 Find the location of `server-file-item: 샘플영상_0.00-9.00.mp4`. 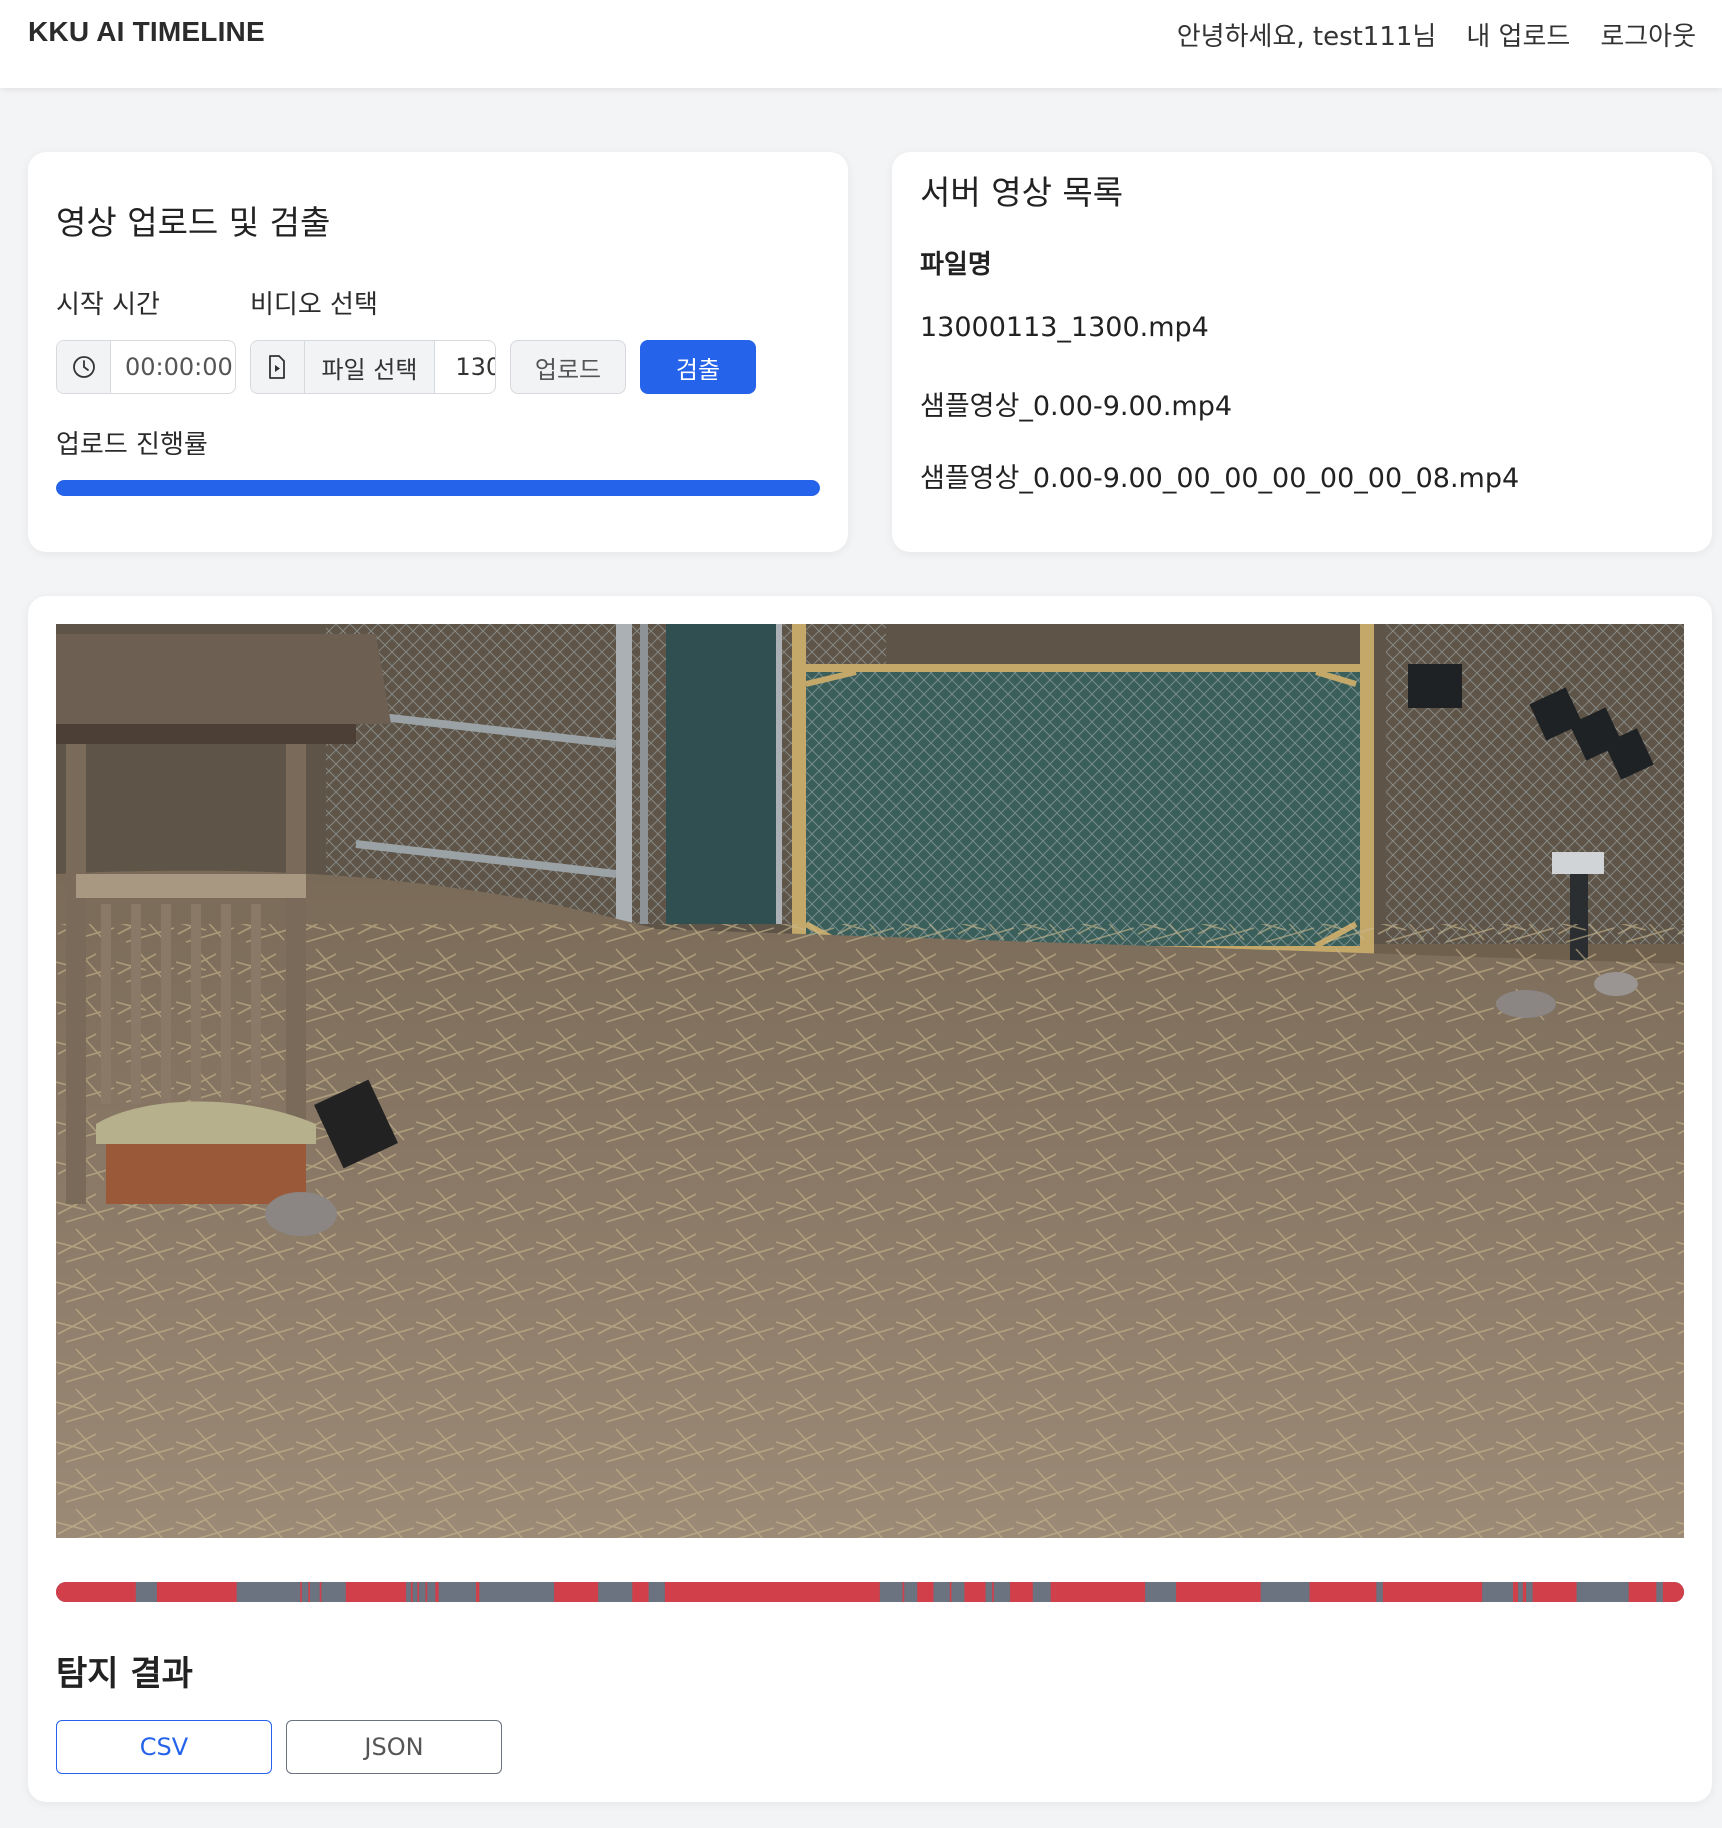

server-file-item: 샘플영상_0.00-9.00.mp4 is located at coordinates (1219, 420).